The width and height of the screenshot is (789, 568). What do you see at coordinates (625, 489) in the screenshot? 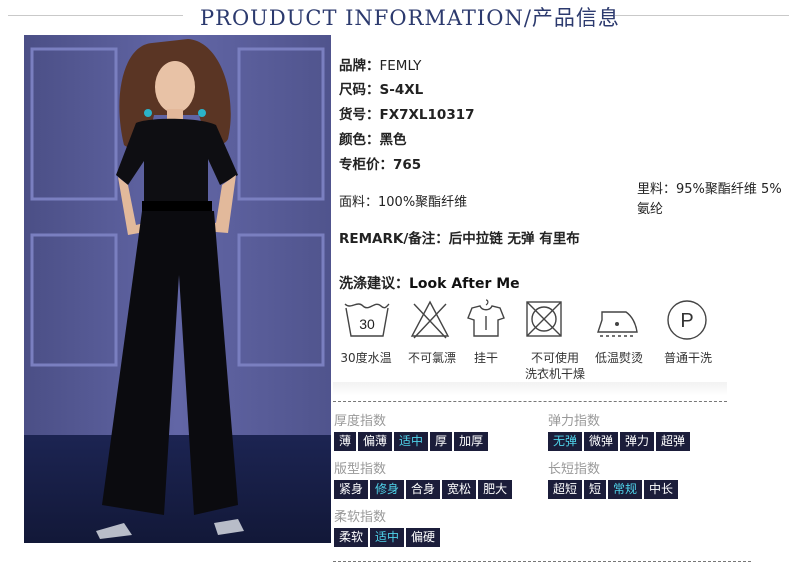
I see `length-option-2: 常规` at bounding box center [625, 489].